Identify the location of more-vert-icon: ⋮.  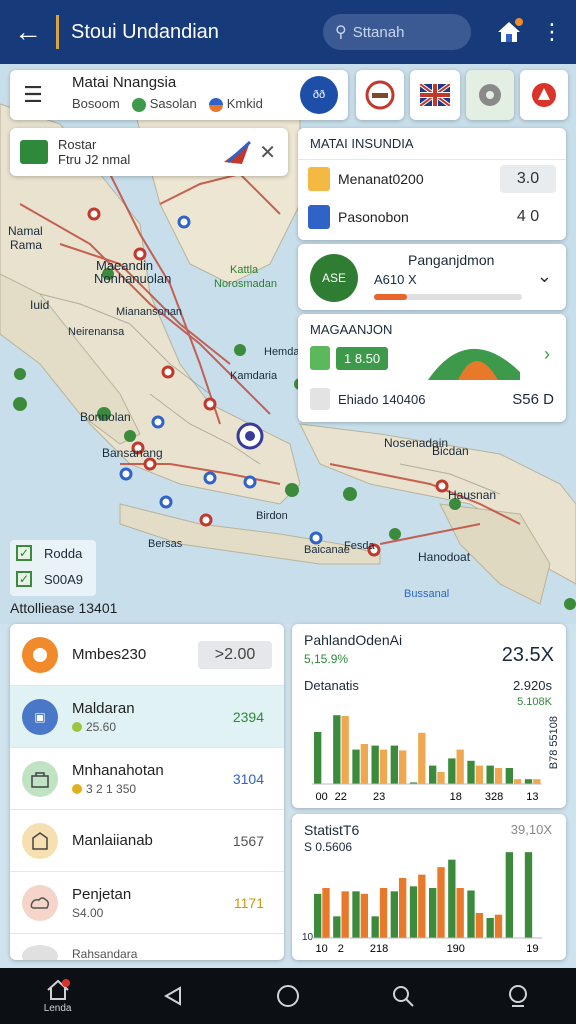
(552, 32).